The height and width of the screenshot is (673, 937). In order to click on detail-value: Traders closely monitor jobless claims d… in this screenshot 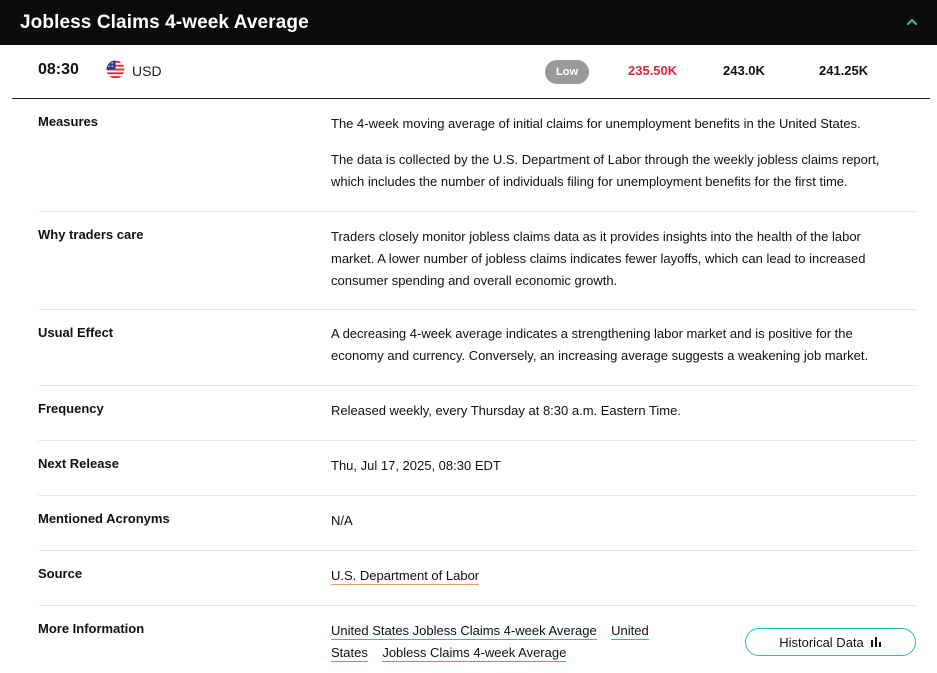, I will do `click(598, 258)`.